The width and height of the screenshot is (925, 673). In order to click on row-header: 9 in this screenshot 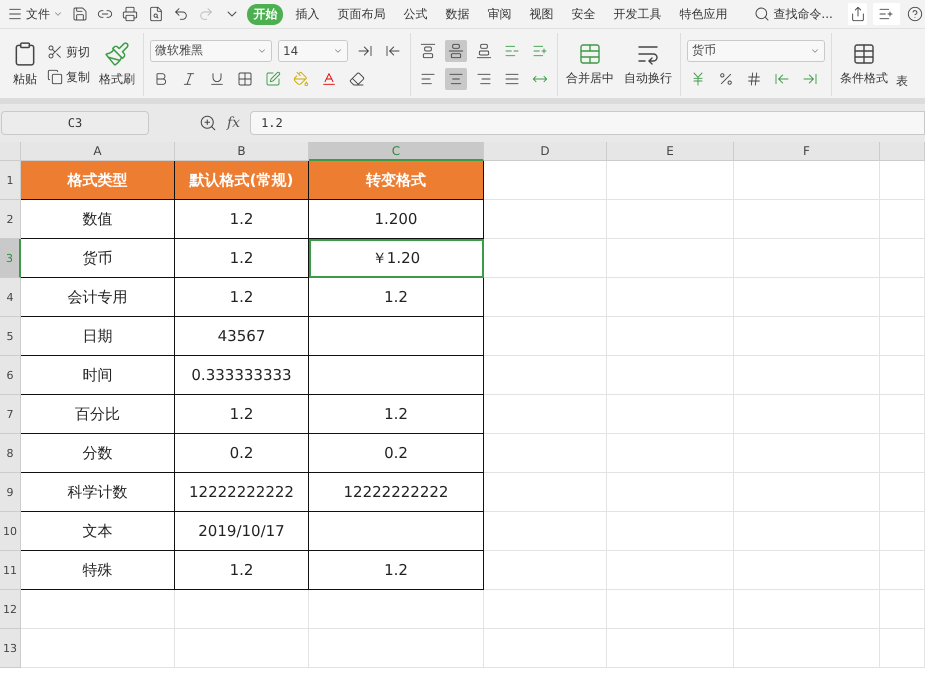, I will do `click(10, 492)`.